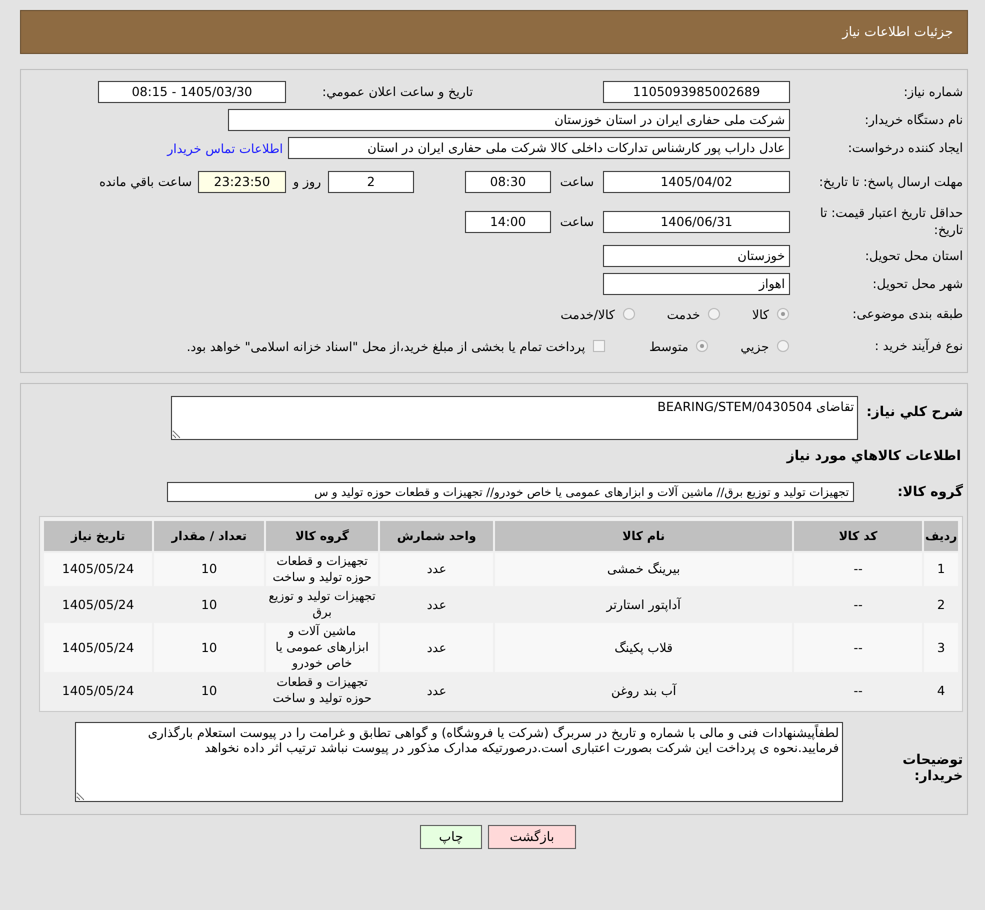  Describe the element at coordinates (242, 182) in the screenshot. I see `input-field: 23:23:50` at that location.